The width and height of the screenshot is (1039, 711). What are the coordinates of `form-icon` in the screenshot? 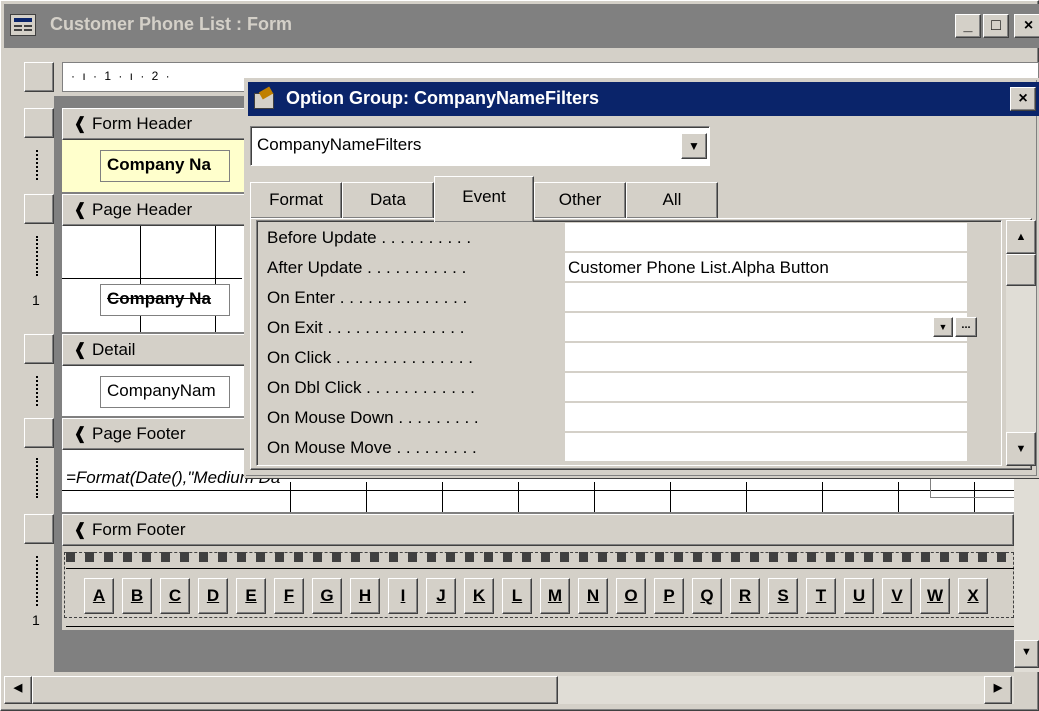 It's located at (23, 25).